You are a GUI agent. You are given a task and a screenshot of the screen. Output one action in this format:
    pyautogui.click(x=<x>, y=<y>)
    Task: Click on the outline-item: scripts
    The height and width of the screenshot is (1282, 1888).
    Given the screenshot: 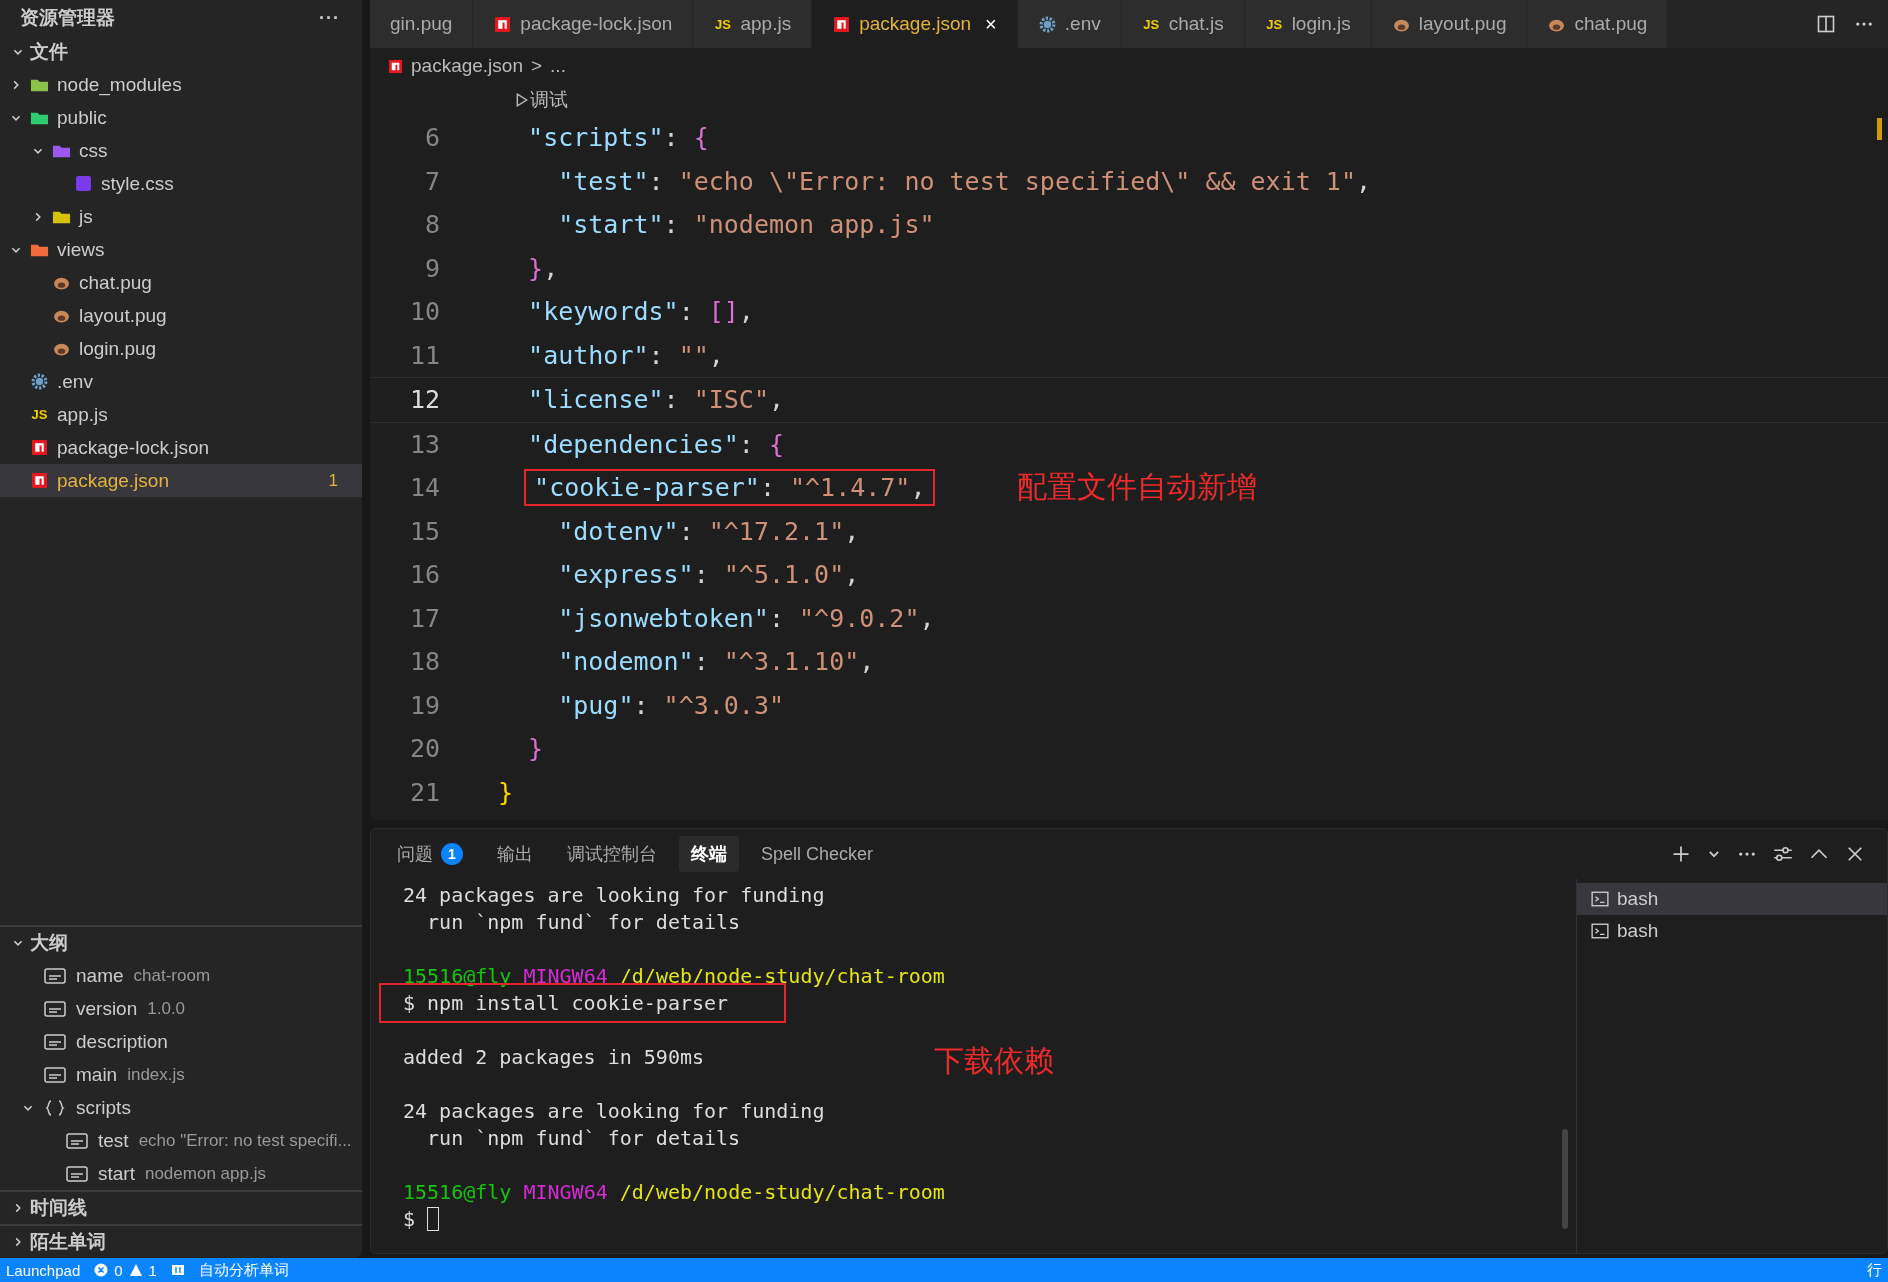 What is the action you would take?
    pyautogui.click(x=181, y=1107)
    